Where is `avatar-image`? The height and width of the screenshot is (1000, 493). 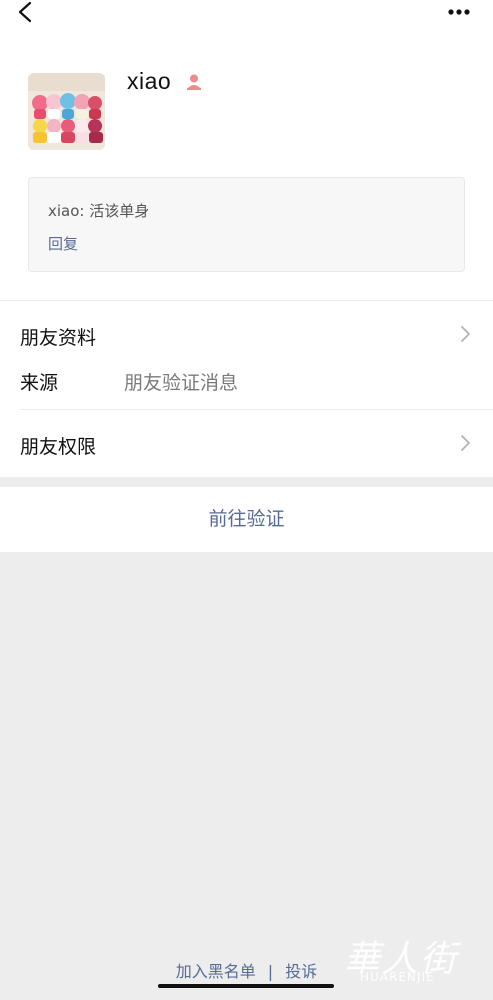
avatar-image is located at coordinates (66, 111).